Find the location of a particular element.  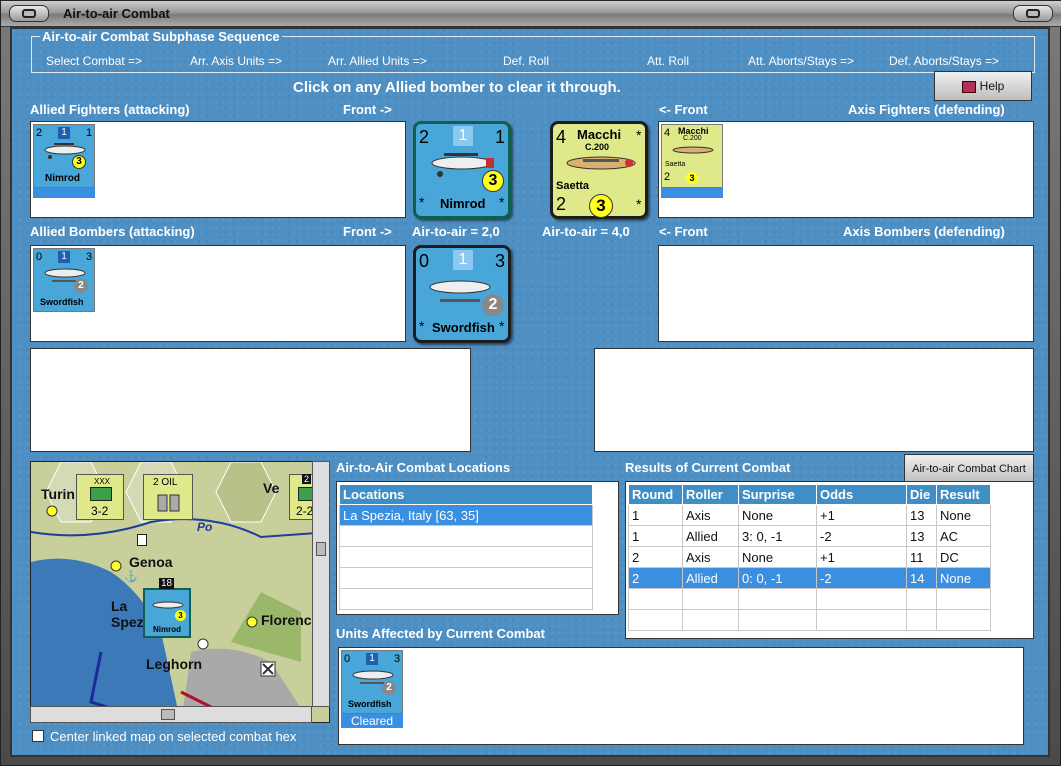

infantry-counter: XXX 3-2 is located at coordinates (100, 497).